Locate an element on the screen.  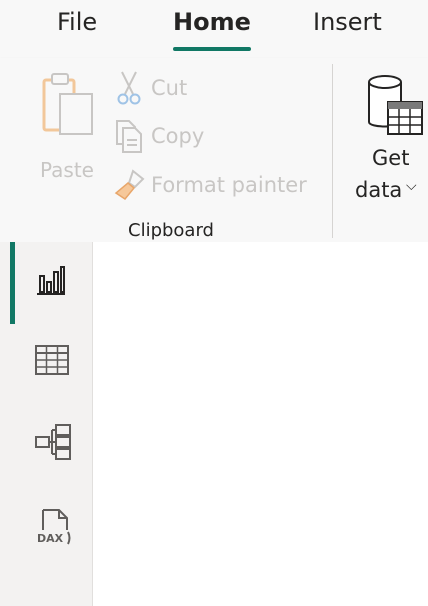
dax-icon: DAX is located at coordinates (54, 527).